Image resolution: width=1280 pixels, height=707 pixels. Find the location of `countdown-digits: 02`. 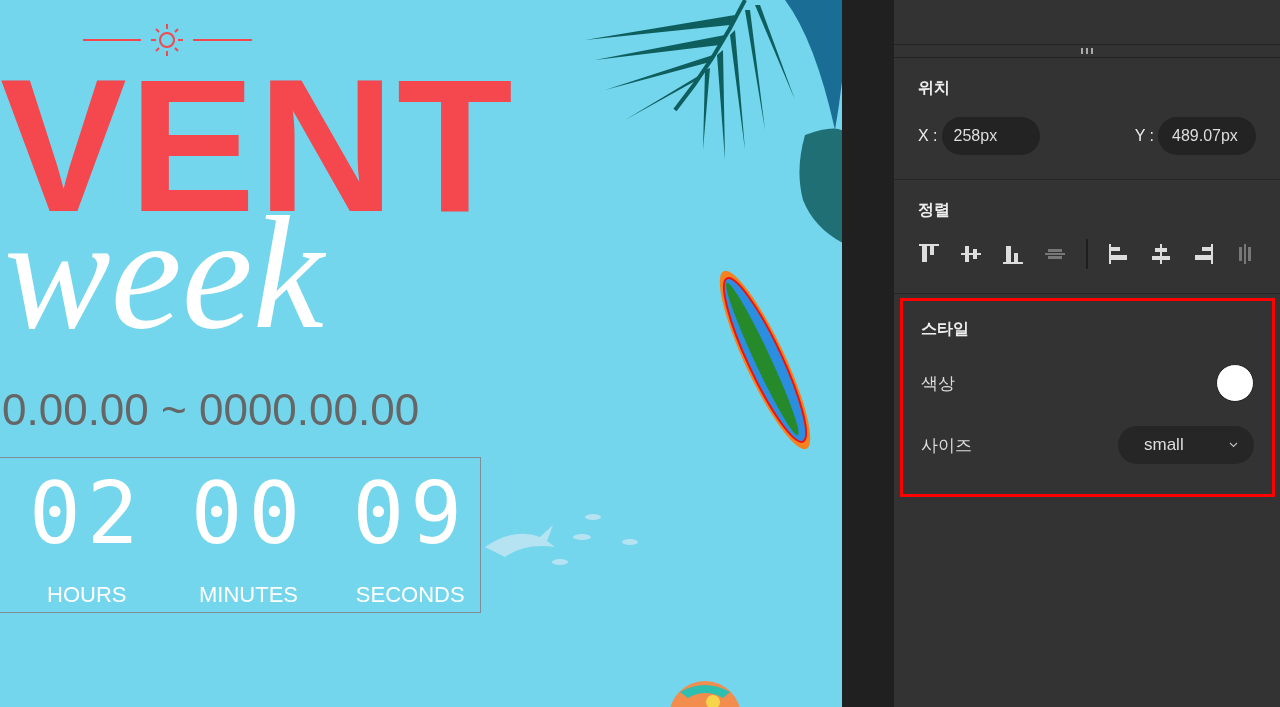

countdown-digits: 02 is located at coordinates (87, 513).